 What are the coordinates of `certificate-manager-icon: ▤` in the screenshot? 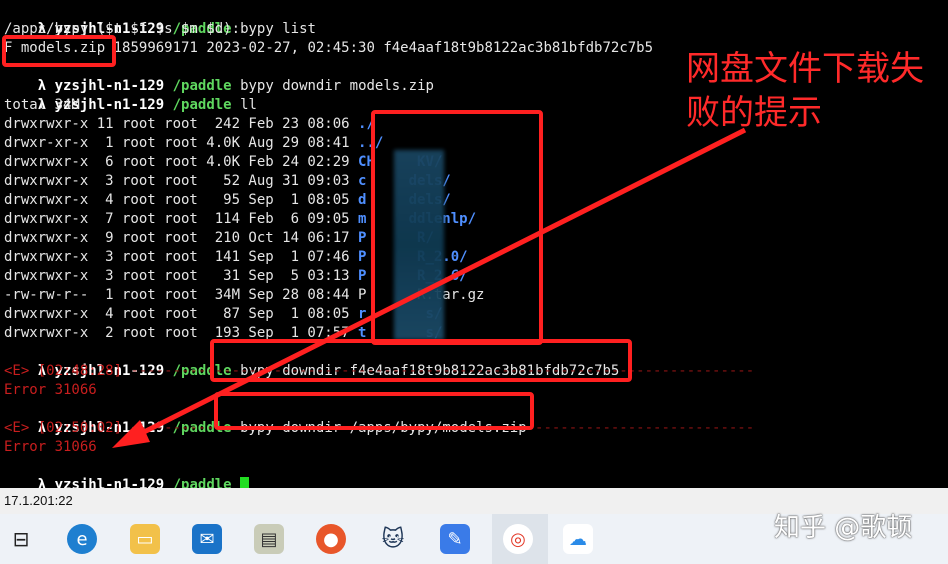 It's located at (269, 539).